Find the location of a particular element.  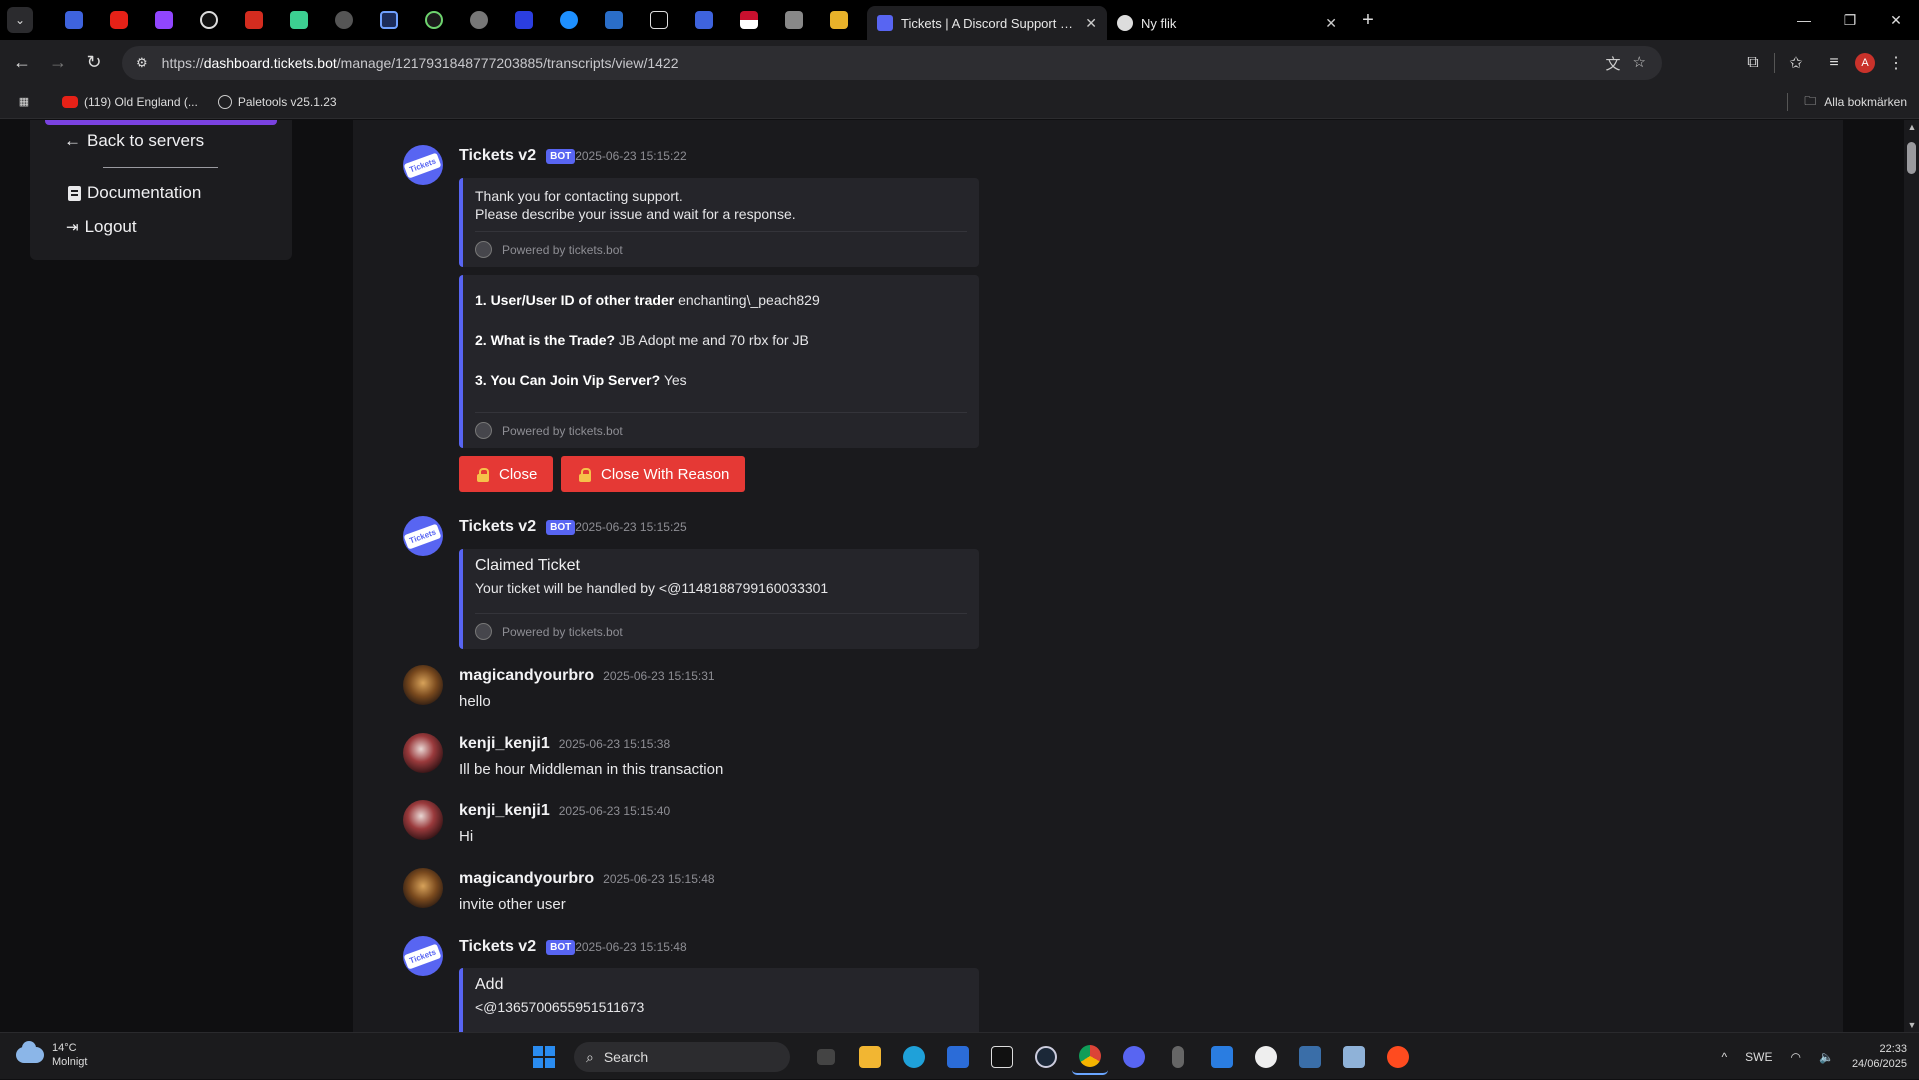

tab-search-button: ⌄ is located at coordinates (20, 20).